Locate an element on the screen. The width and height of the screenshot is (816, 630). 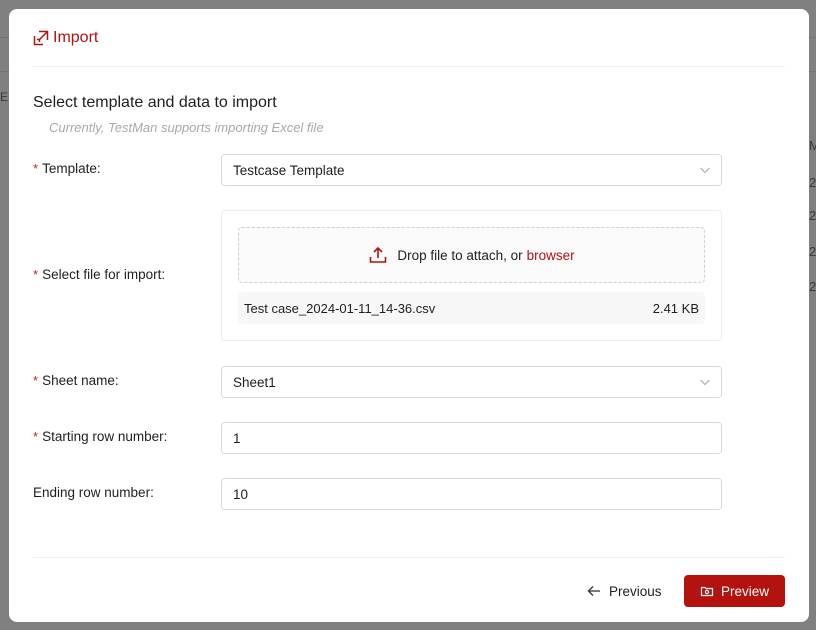
modal-title: Import is located at coordinates (76, 37).